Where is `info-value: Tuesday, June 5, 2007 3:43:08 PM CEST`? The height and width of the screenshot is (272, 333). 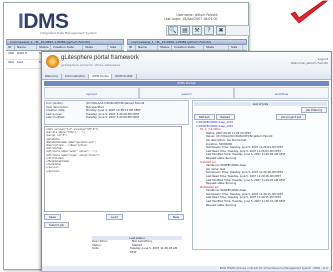 info-value: Tuesday, June 5, 2007 3:43:08 PM CEST is located at coordinates (113, 117).